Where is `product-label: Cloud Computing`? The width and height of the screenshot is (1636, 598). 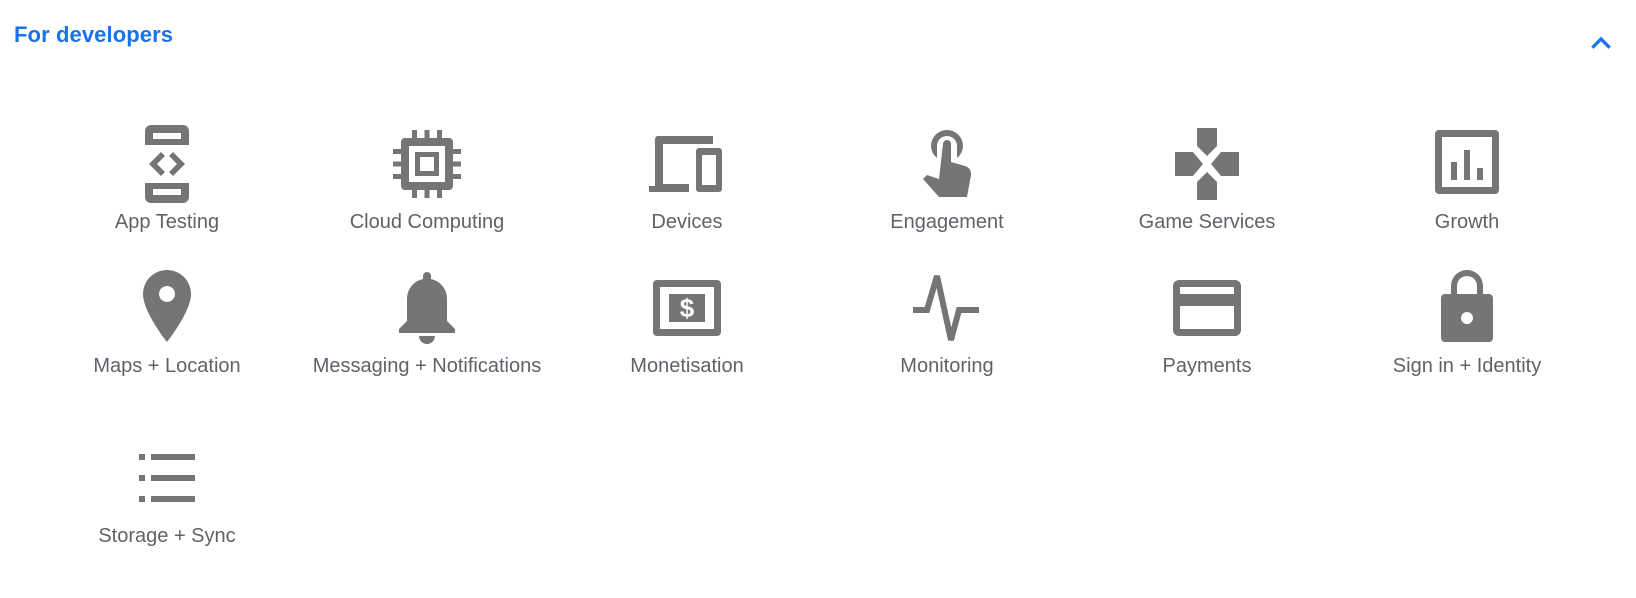 product-label: Cloud Computing is located at coordinates (427, 222).